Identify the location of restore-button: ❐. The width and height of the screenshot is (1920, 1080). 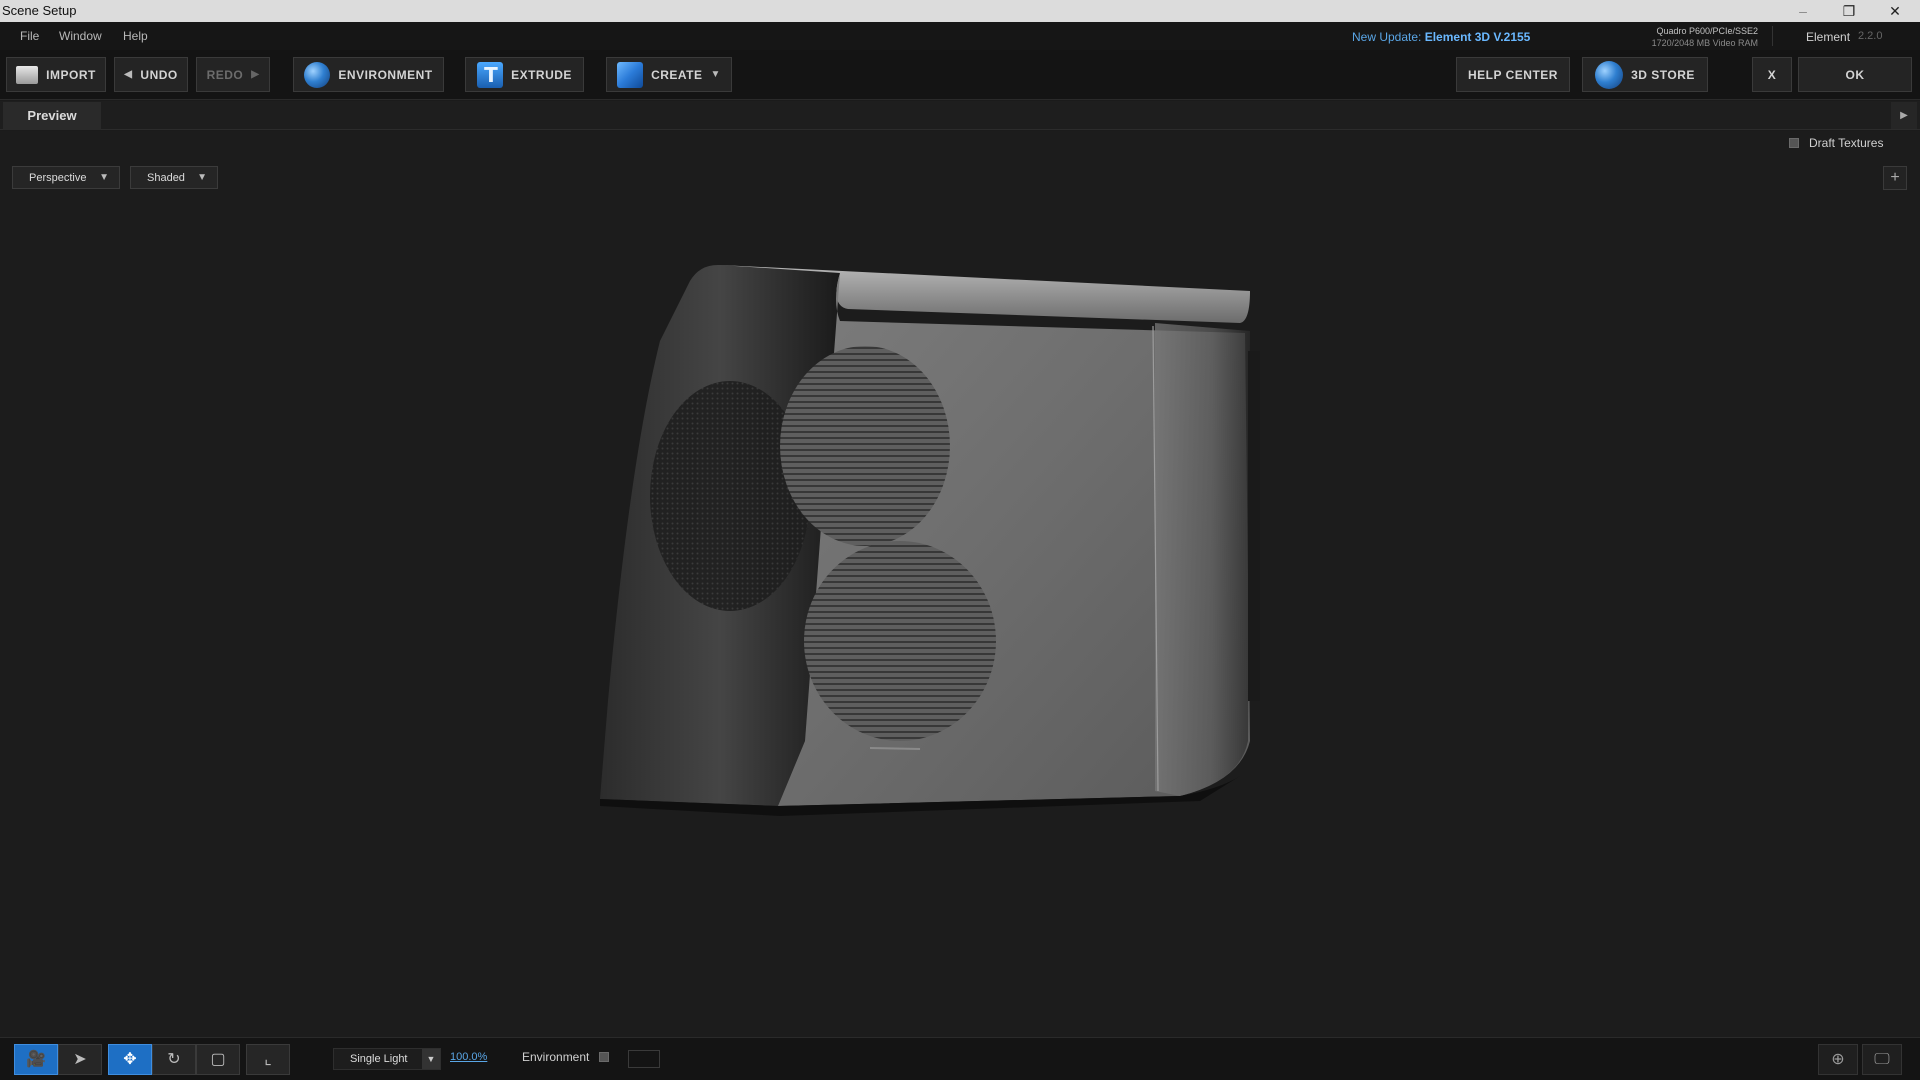
(1849, 11).